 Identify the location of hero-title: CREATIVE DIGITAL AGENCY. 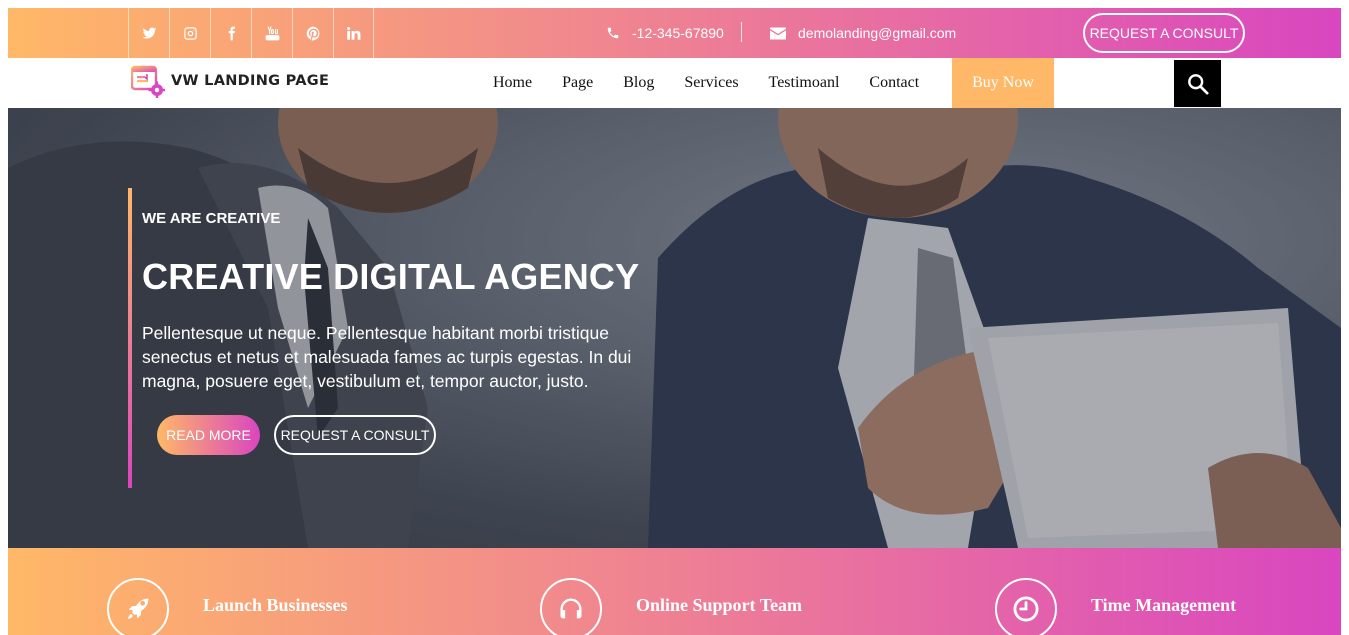
(391, 276).